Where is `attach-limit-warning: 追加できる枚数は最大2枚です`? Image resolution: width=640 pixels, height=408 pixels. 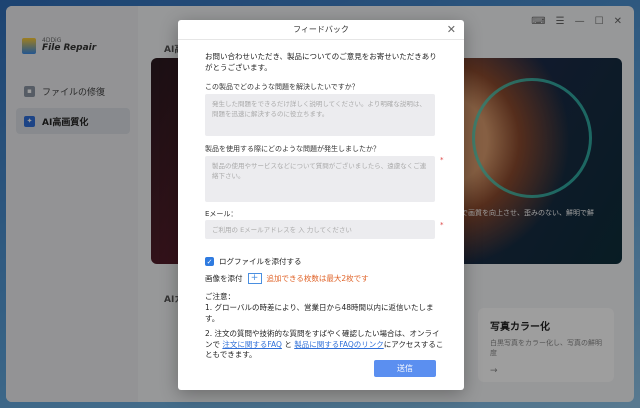 attach-limit-warning: 追加できる枚数は最大2枚です is located at coordinates (317, 278).